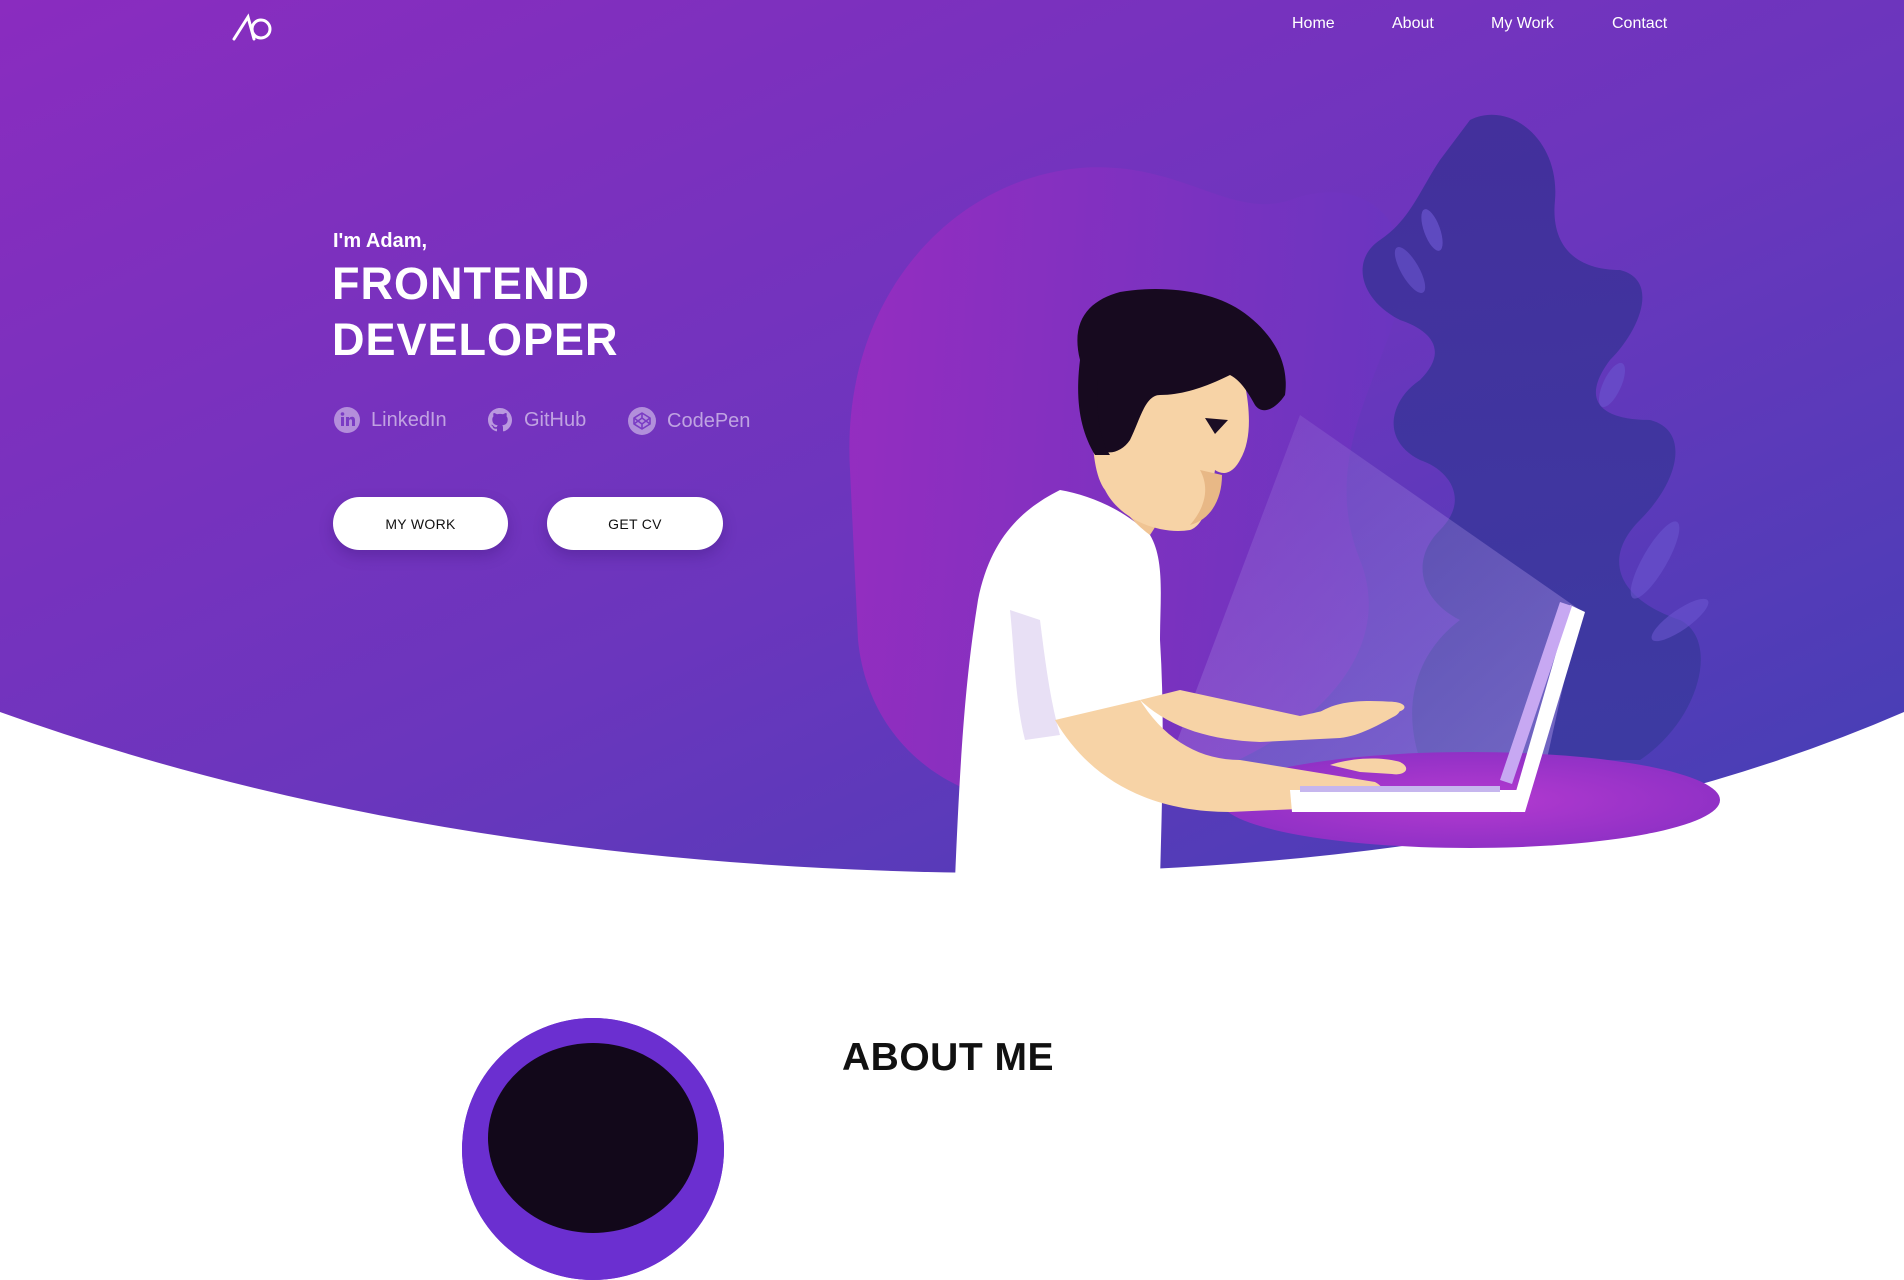 This screenshot has width=1904, height=1280. What do you see at coordinates (709, 420) in the screenshot?
I see `social-label-codepen: CodePen` at bounding box center [709, 420].